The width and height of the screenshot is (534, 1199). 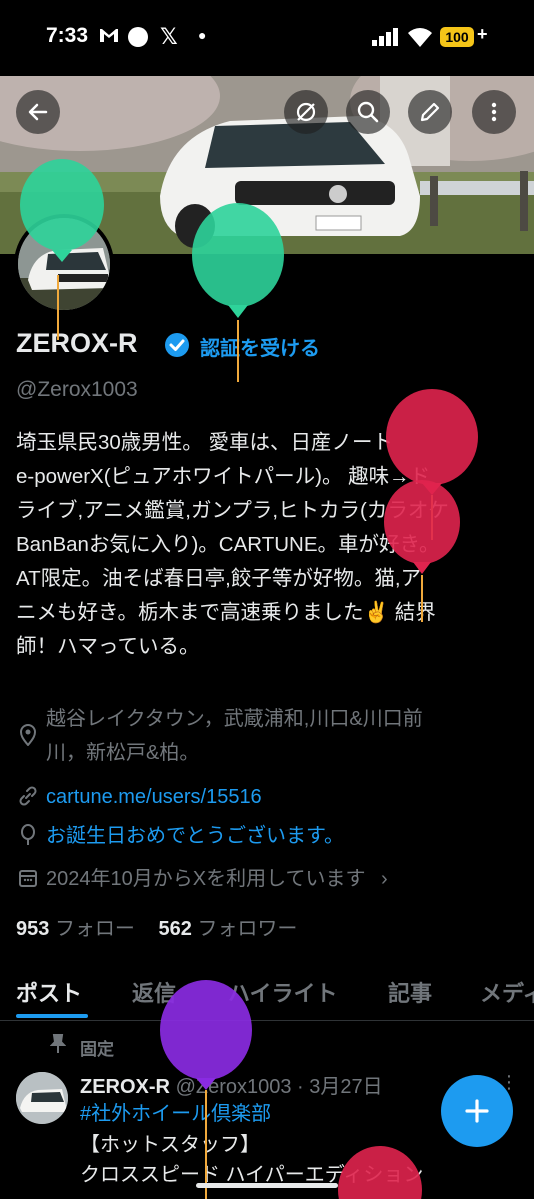 I want to click on tab-articles: 記事, so click(x=410, y=992).